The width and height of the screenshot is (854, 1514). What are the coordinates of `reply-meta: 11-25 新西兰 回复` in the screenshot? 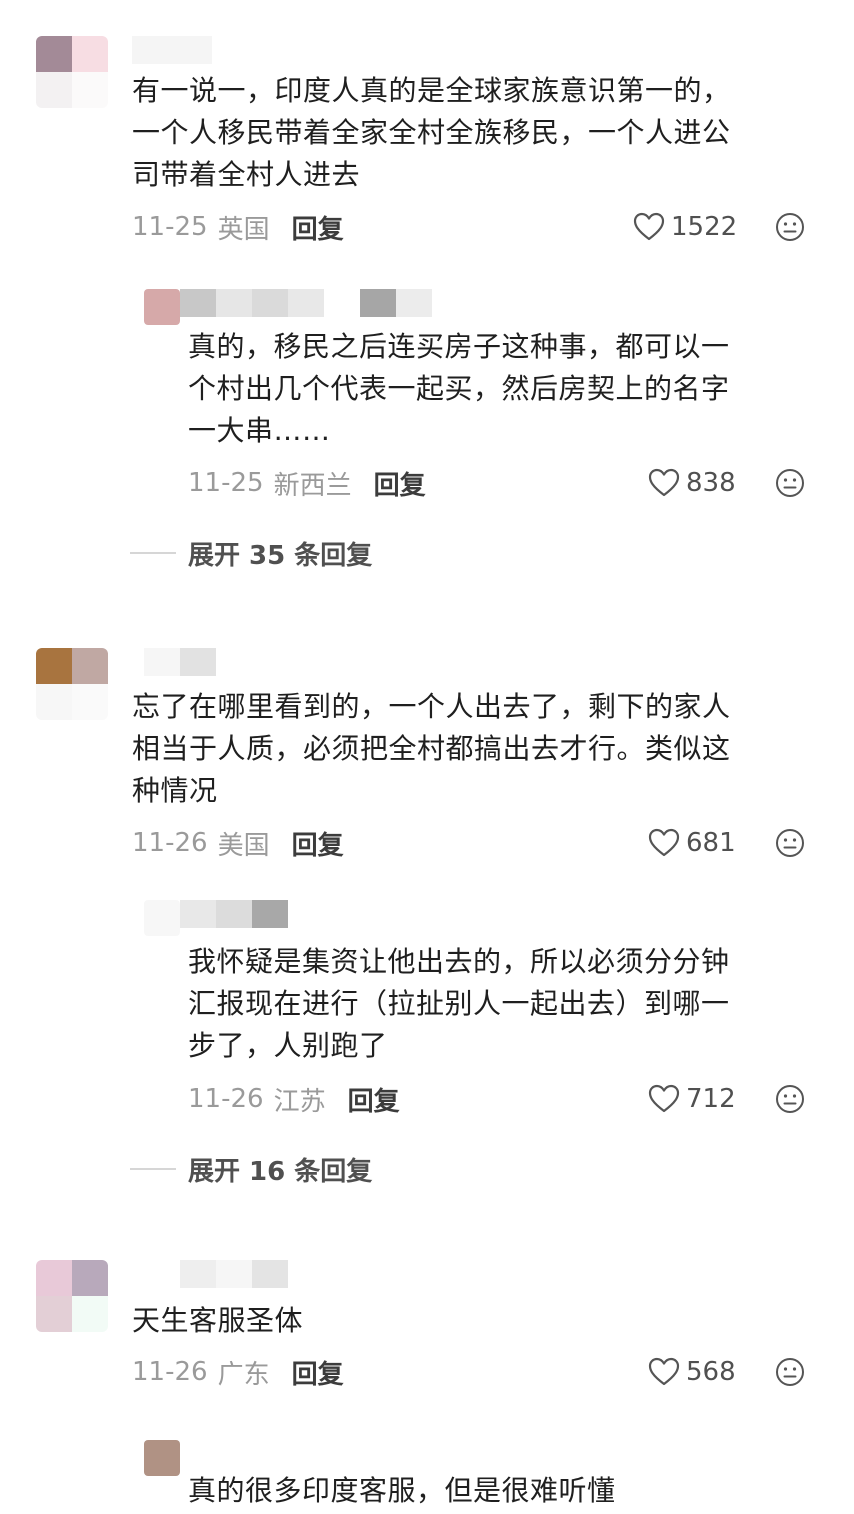 It's located at (307, 483).